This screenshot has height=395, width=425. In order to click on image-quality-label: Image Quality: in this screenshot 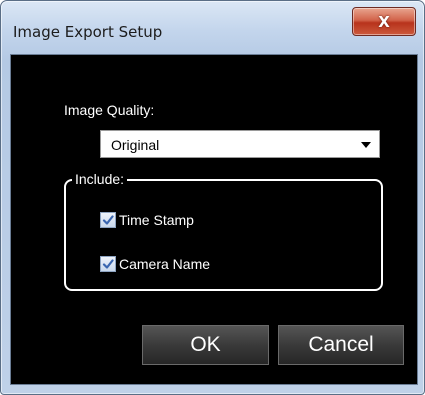, I will do `click(109, 110)`.